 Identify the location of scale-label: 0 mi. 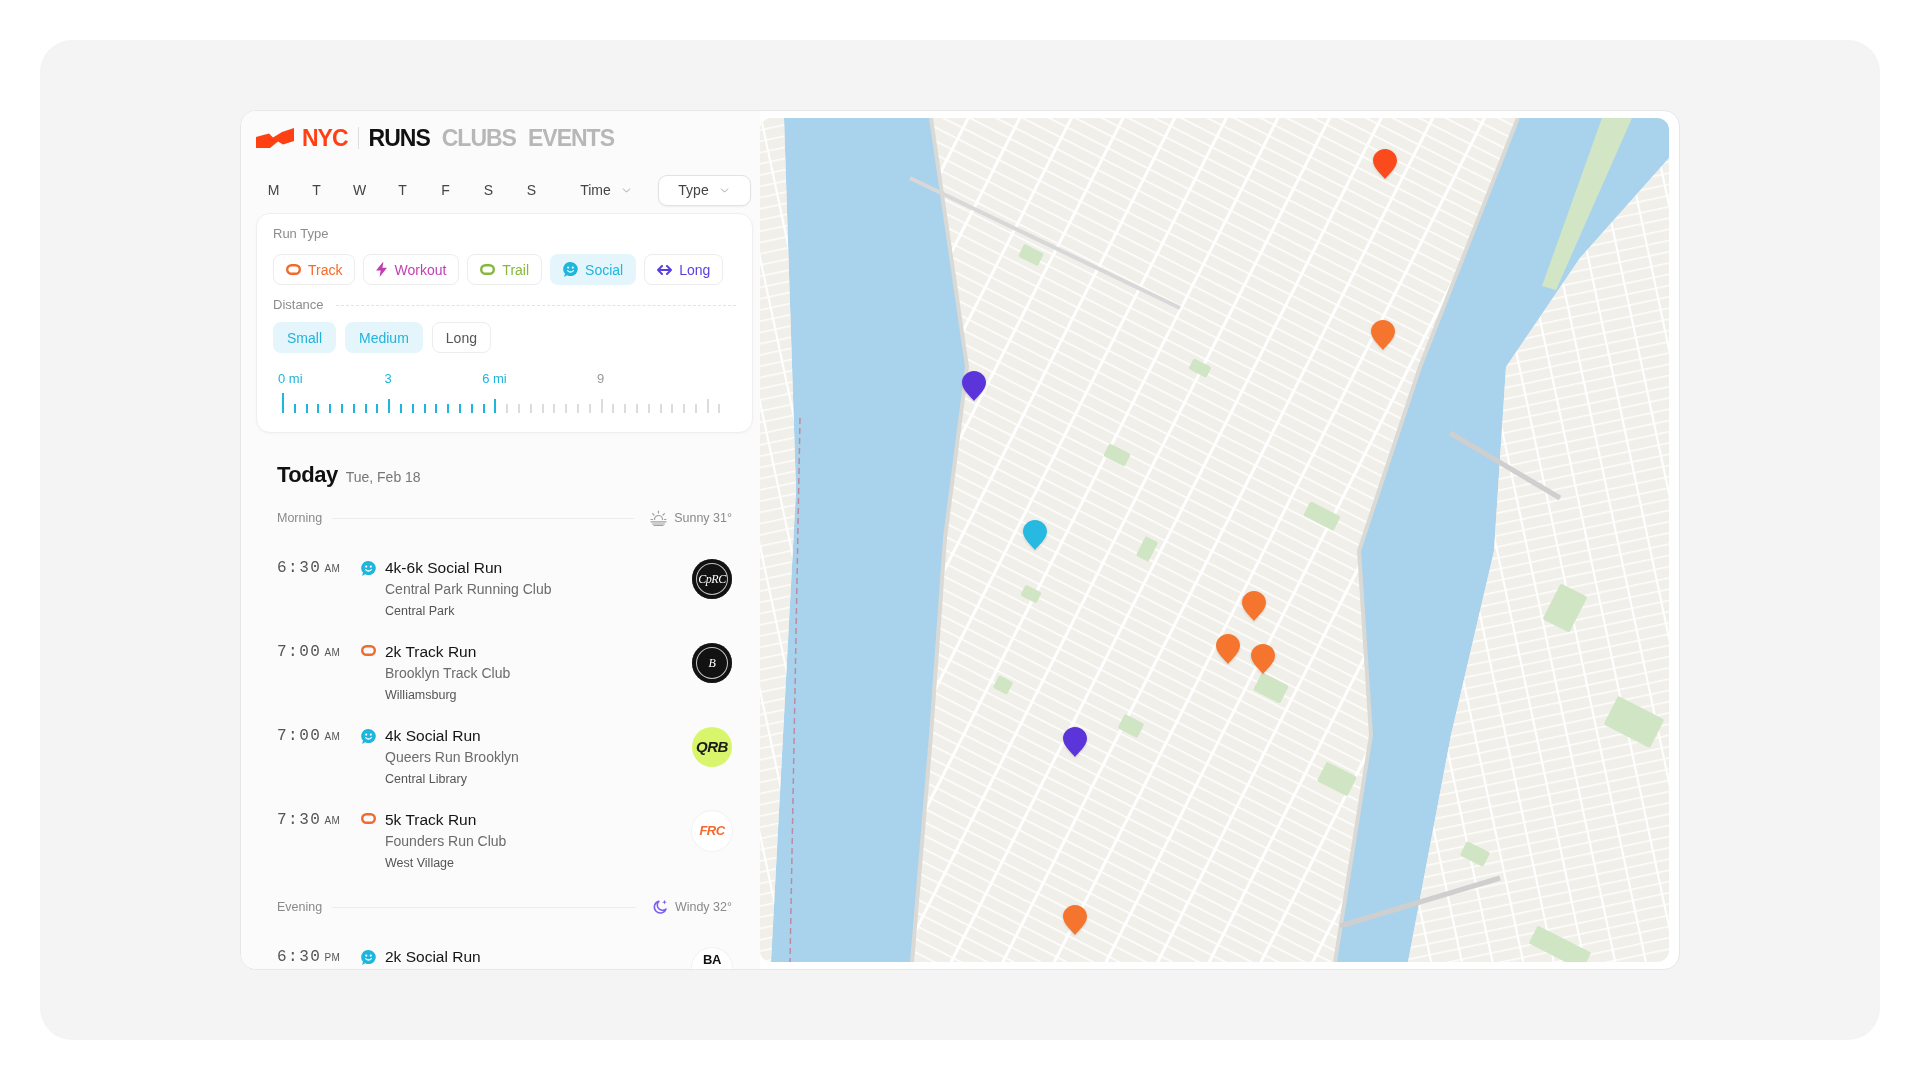
(290, 379).